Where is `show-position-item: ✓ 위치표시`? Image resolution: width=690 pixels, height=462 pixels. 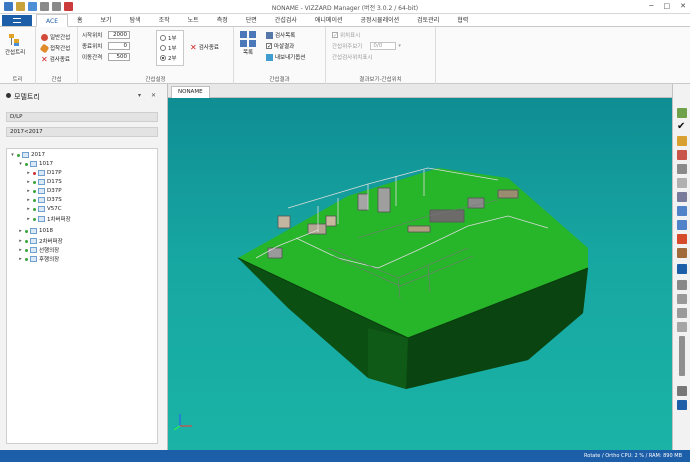 show-position-item: ✓ 위치표시 is located at coordinates (346, 35).